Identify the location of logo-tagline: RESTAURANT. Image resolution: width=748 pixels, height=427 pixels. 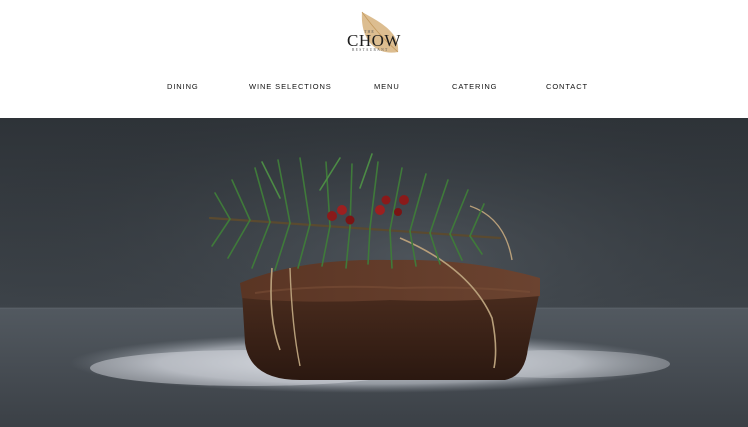
(370, 50).